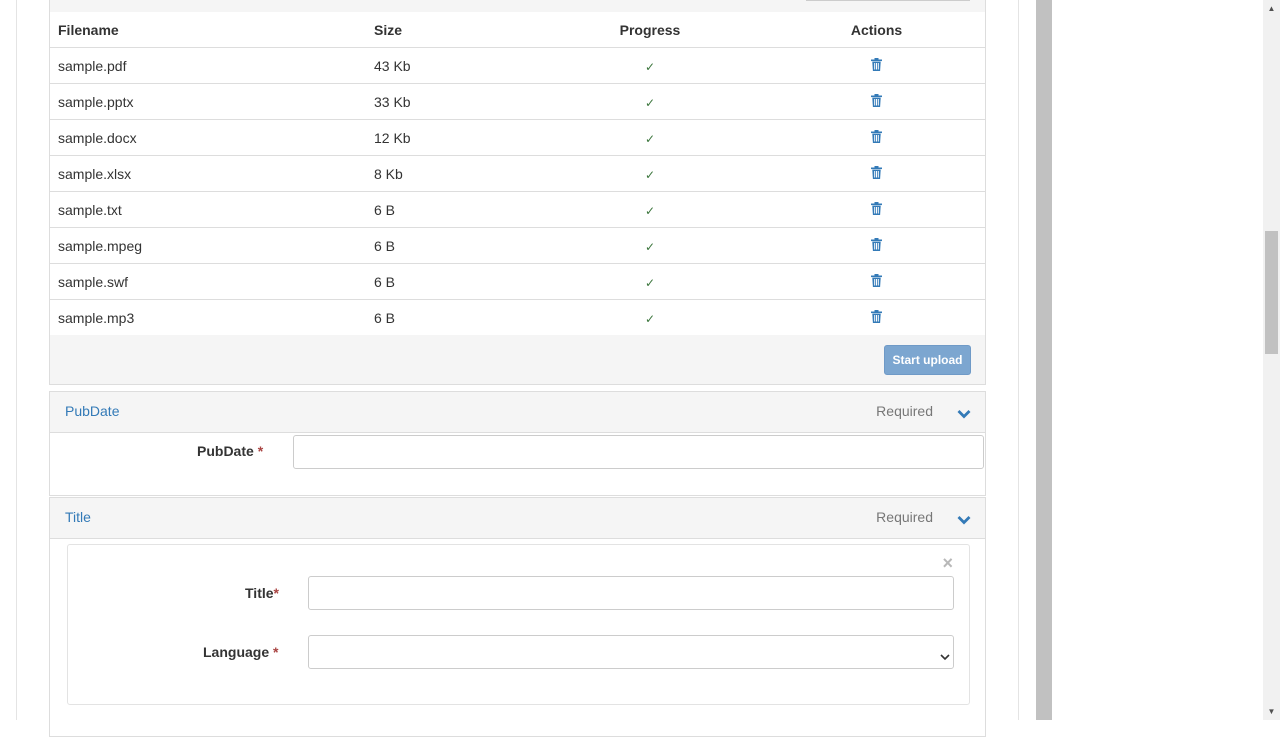 The height and width of the screenshot is (737, 1280). Describe the element at coordinates (236, 652) in the screenshot. I see `language-label-text: Language` at that location.